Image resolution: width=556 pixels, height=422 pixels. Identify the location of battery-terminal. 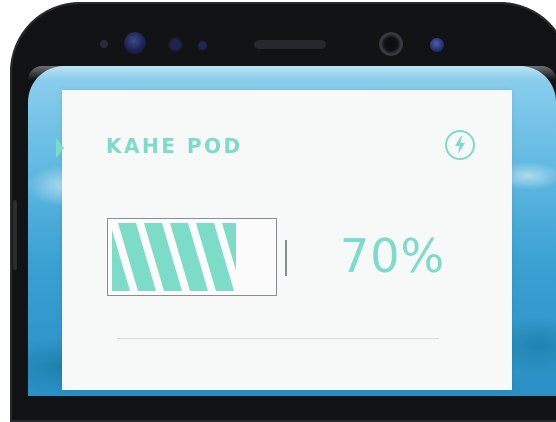
(286, 258).